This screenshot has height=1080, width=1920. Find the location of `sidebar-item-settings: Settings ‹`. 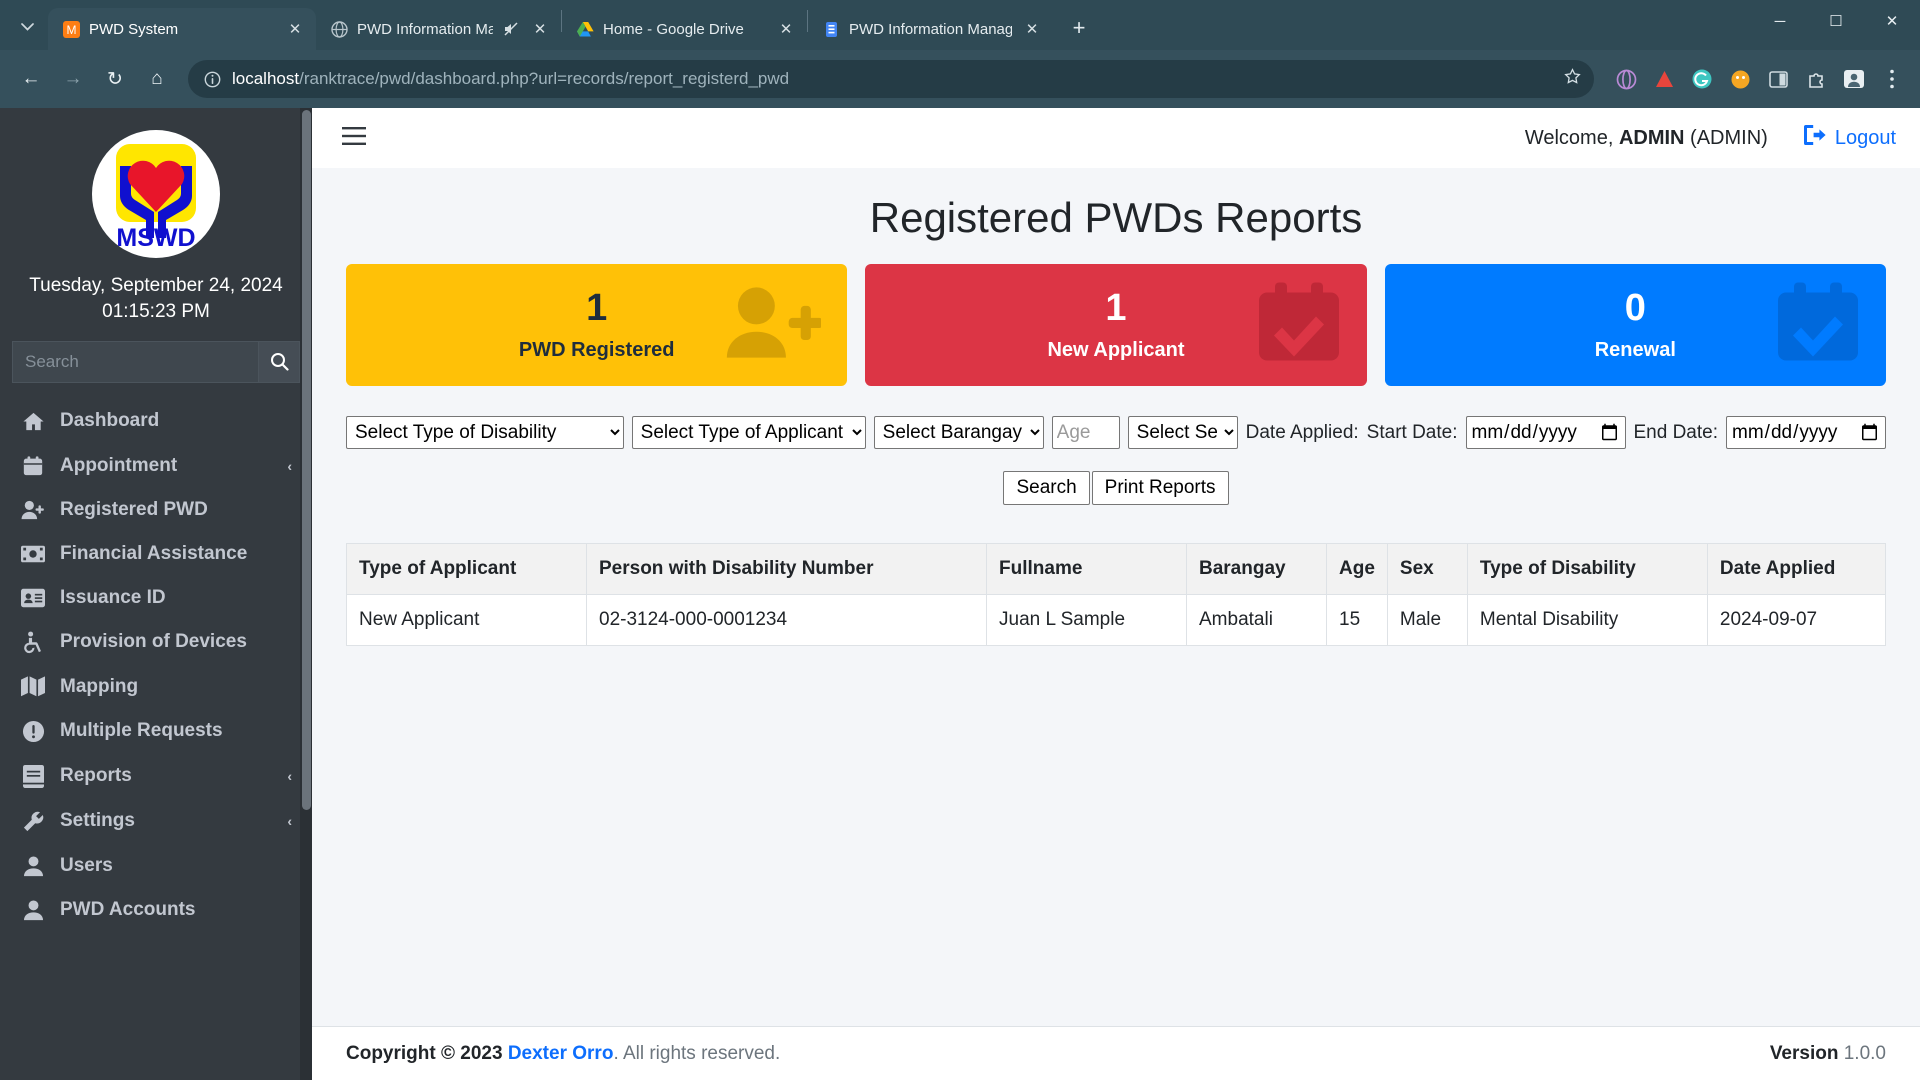

sidebar-item-settings: Settings ‹ is located at coordinates (156, 821).